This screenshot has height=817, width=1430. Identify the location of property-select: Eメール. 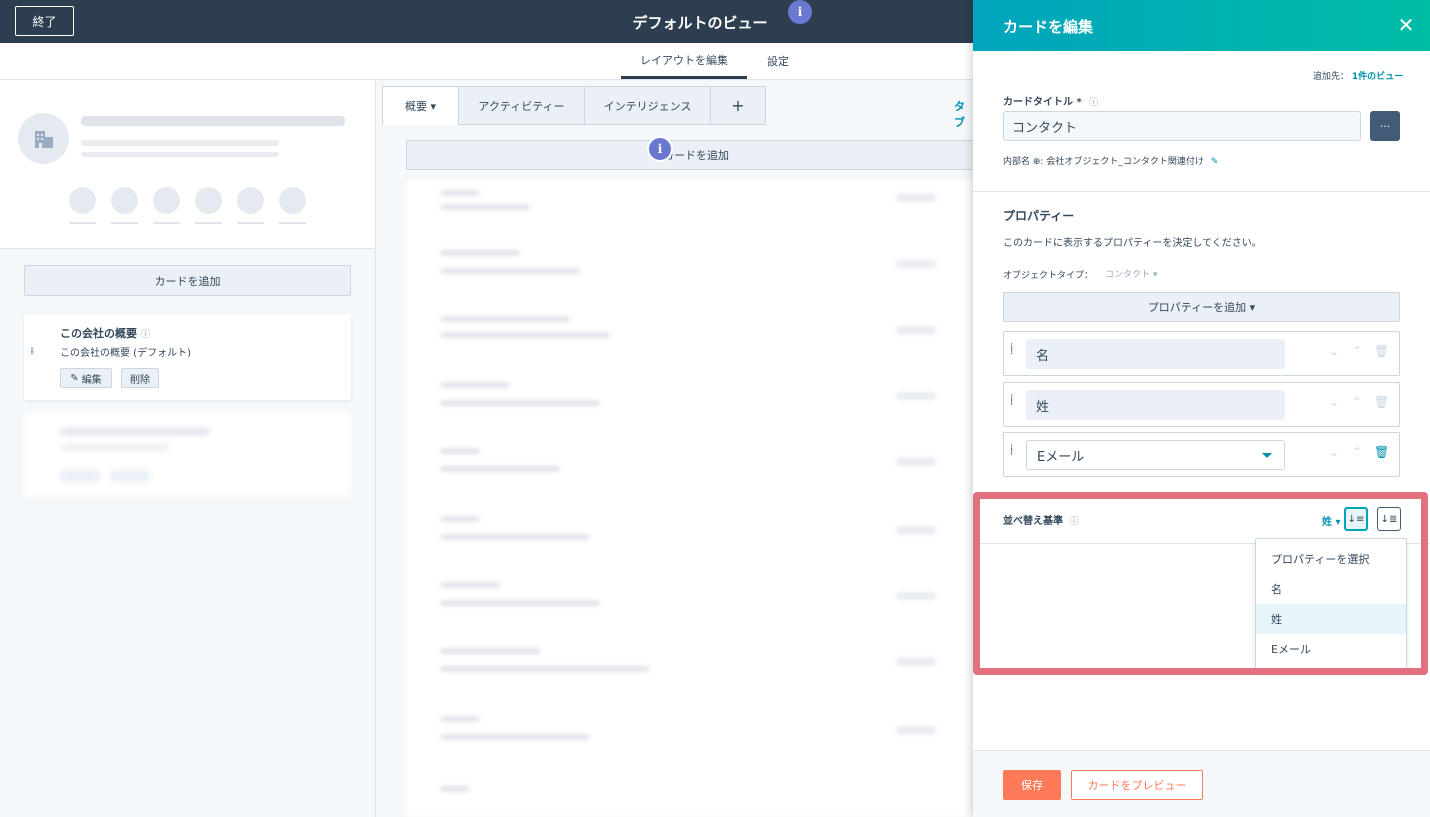
(1155, 455).